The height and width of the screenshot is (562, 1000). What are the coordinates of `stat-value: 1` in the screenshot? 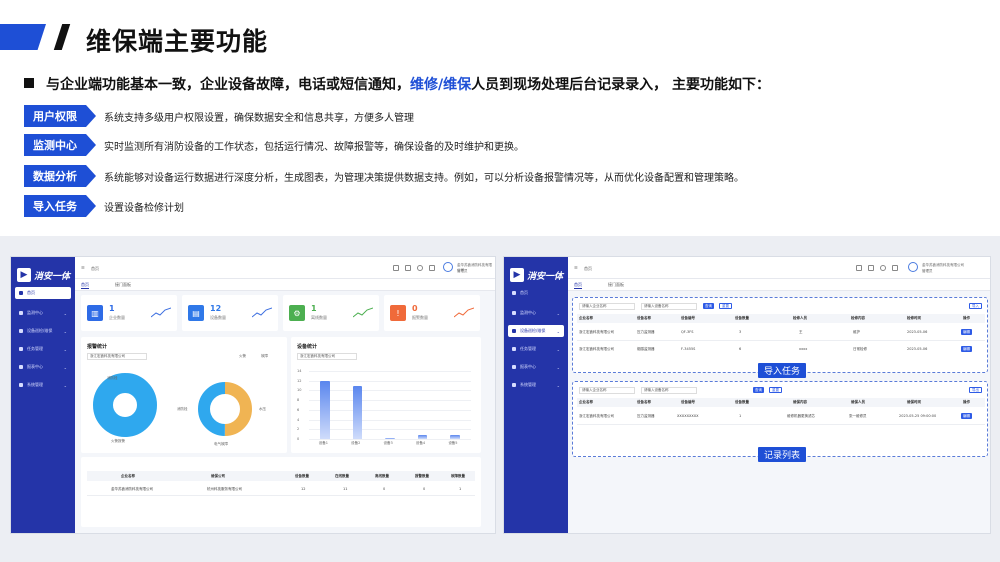 It's located at (112, 308).